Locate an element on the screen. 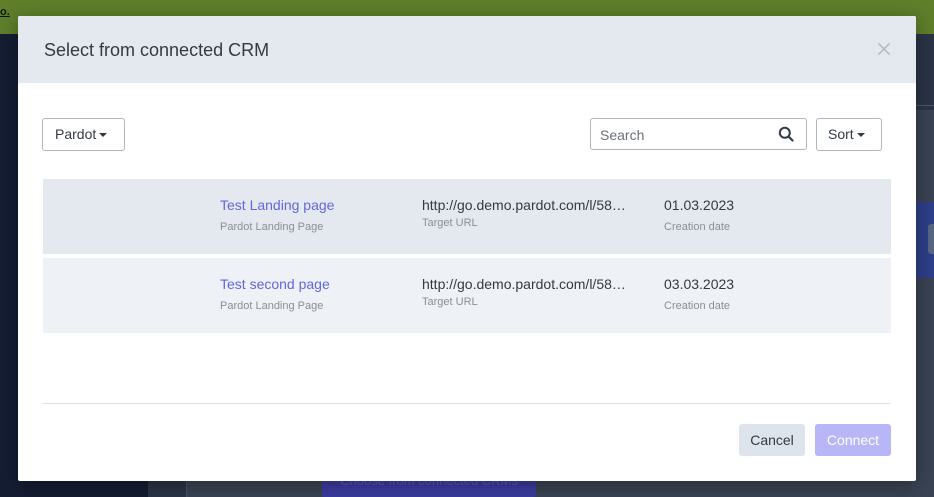 The width and height of the screenshot is (934, 497). page-name-link: Test Landing page is located at coordinates (277, 205).